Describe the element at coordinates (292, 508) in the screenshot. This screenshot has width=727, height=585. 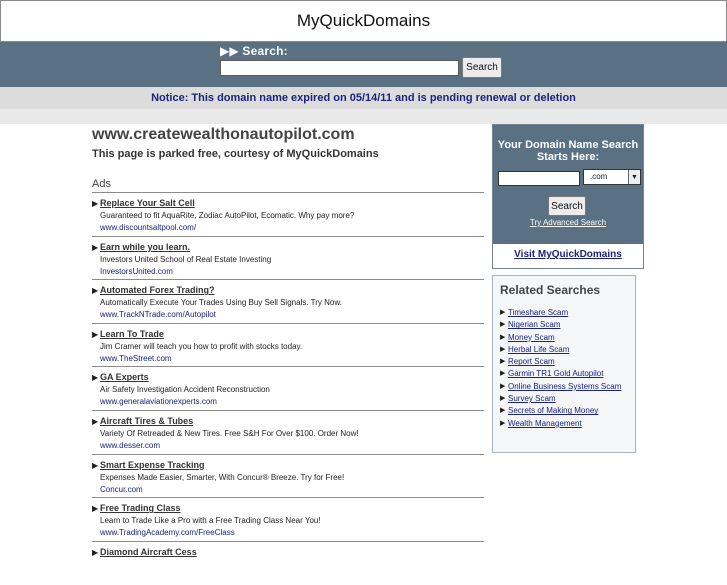
I see `ad-title-link: Free Trading Class` at that location.